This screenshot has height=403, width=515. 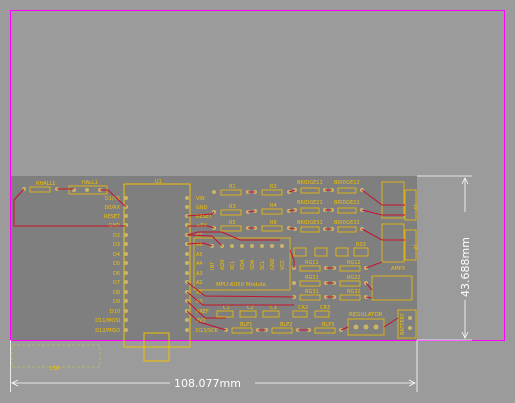 What do you see at coordinates (347, 223) in the screenshot?
I see `bridge32-label: BRIDGE32` at bounding box center [347, 223].